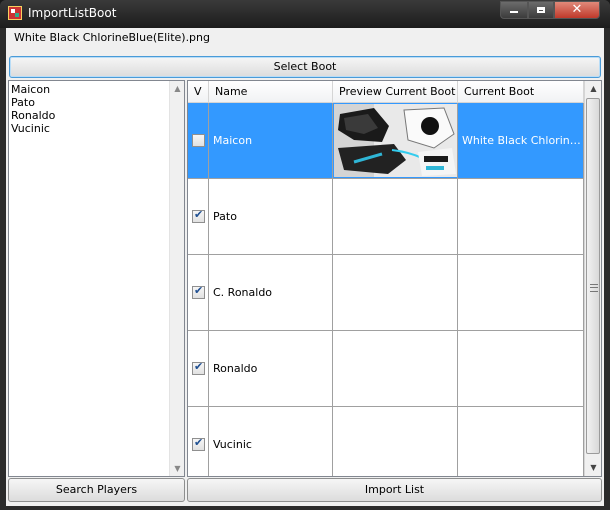 This screenshot has width=610, height=510. I want to click on search-players-button: Search Players, so click(96, 490).